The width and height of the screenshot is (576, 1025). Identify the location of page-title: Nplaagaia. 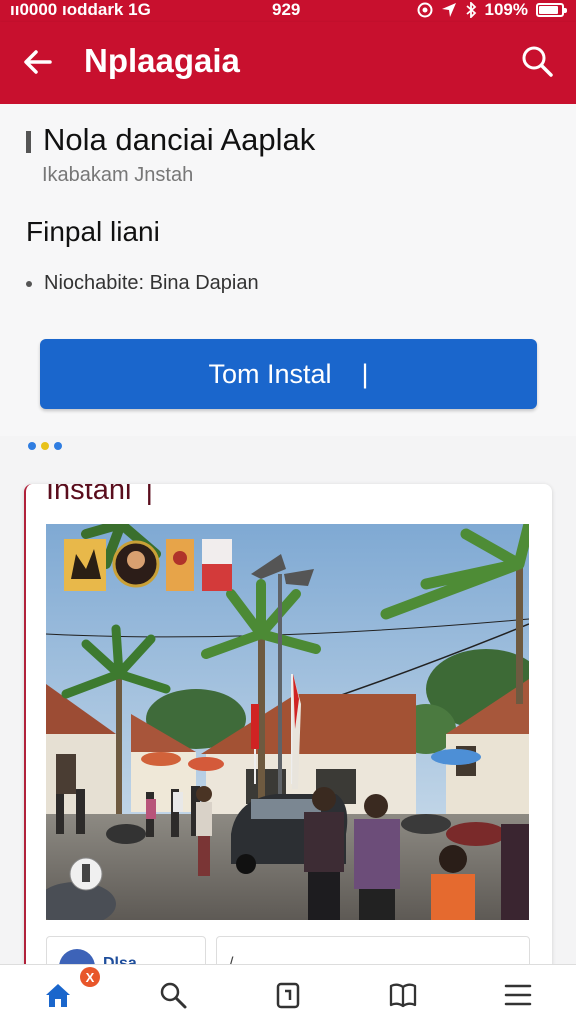
(162, 60).